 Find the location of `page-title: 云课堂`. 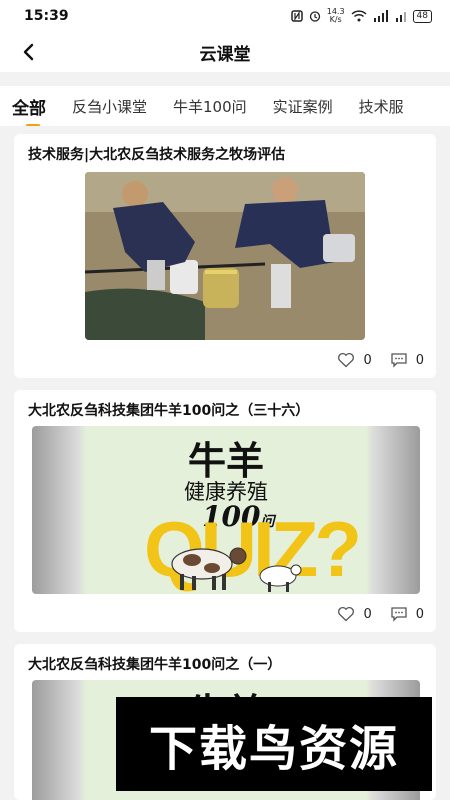

page-title: 云课堂 is located at coordinates (225, 54).